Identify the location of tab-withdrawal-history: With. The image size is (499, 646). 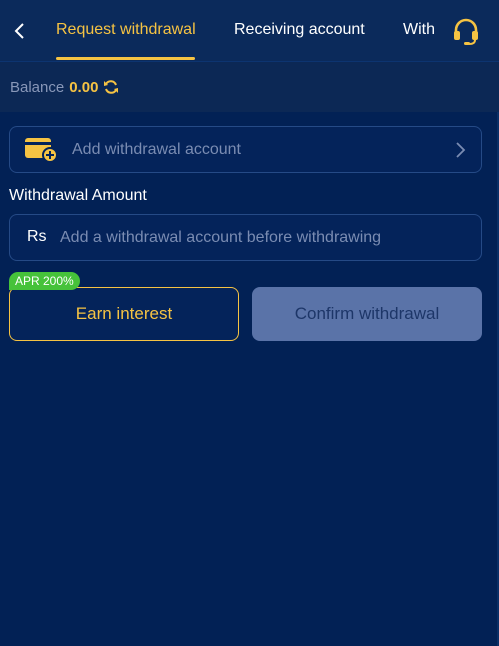
(419, 32).